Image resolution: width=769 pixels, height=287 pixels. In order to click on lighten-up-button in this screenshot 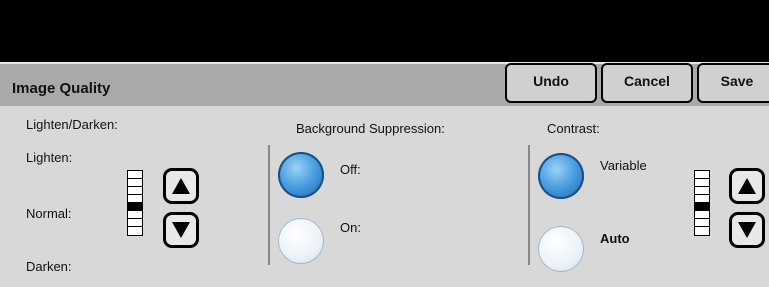, I will do `click(181, 186)`.